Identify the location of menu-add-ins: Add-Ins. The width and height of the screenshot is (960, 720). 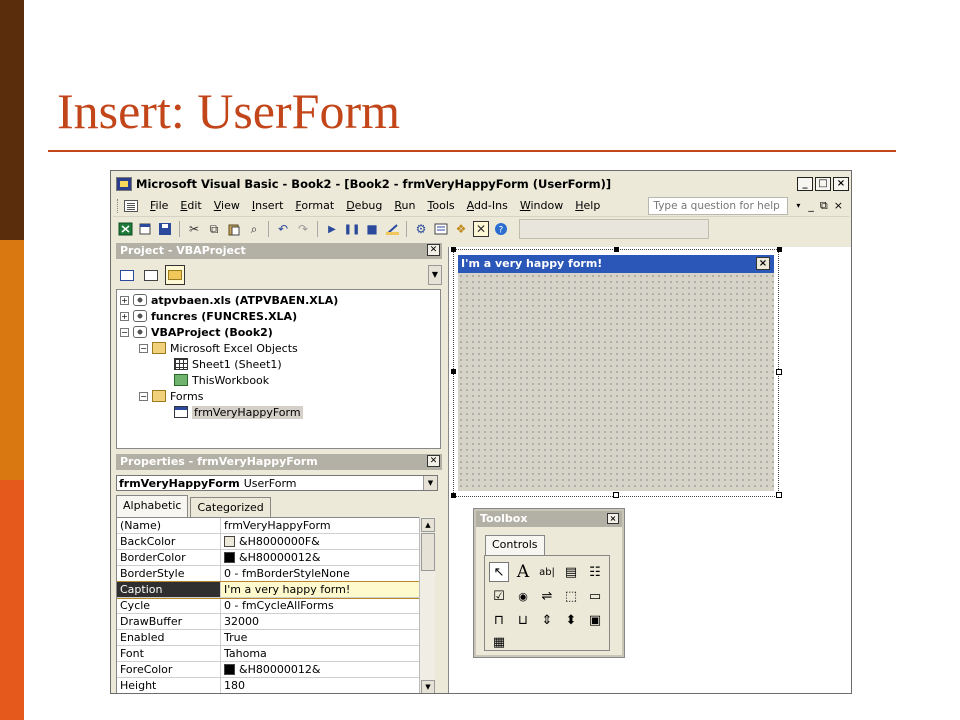
(487, 205).